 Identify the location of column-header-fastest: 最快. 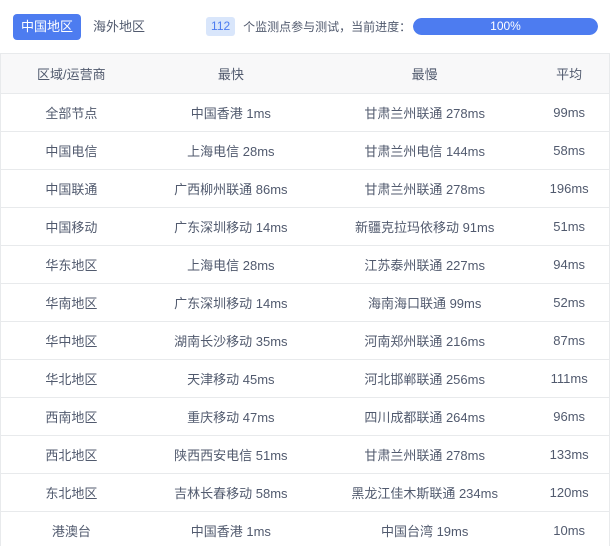
(230, 73).